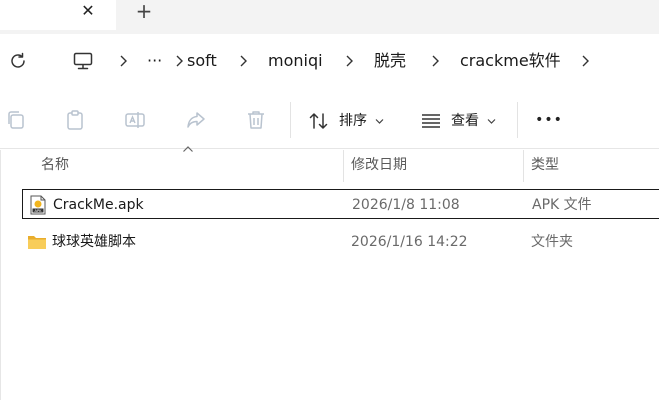 The image size is (659, 400). Describe the element at coordinates (98, 205) in the screenshot. I see `file-name: CrackMe.apk` at that location.